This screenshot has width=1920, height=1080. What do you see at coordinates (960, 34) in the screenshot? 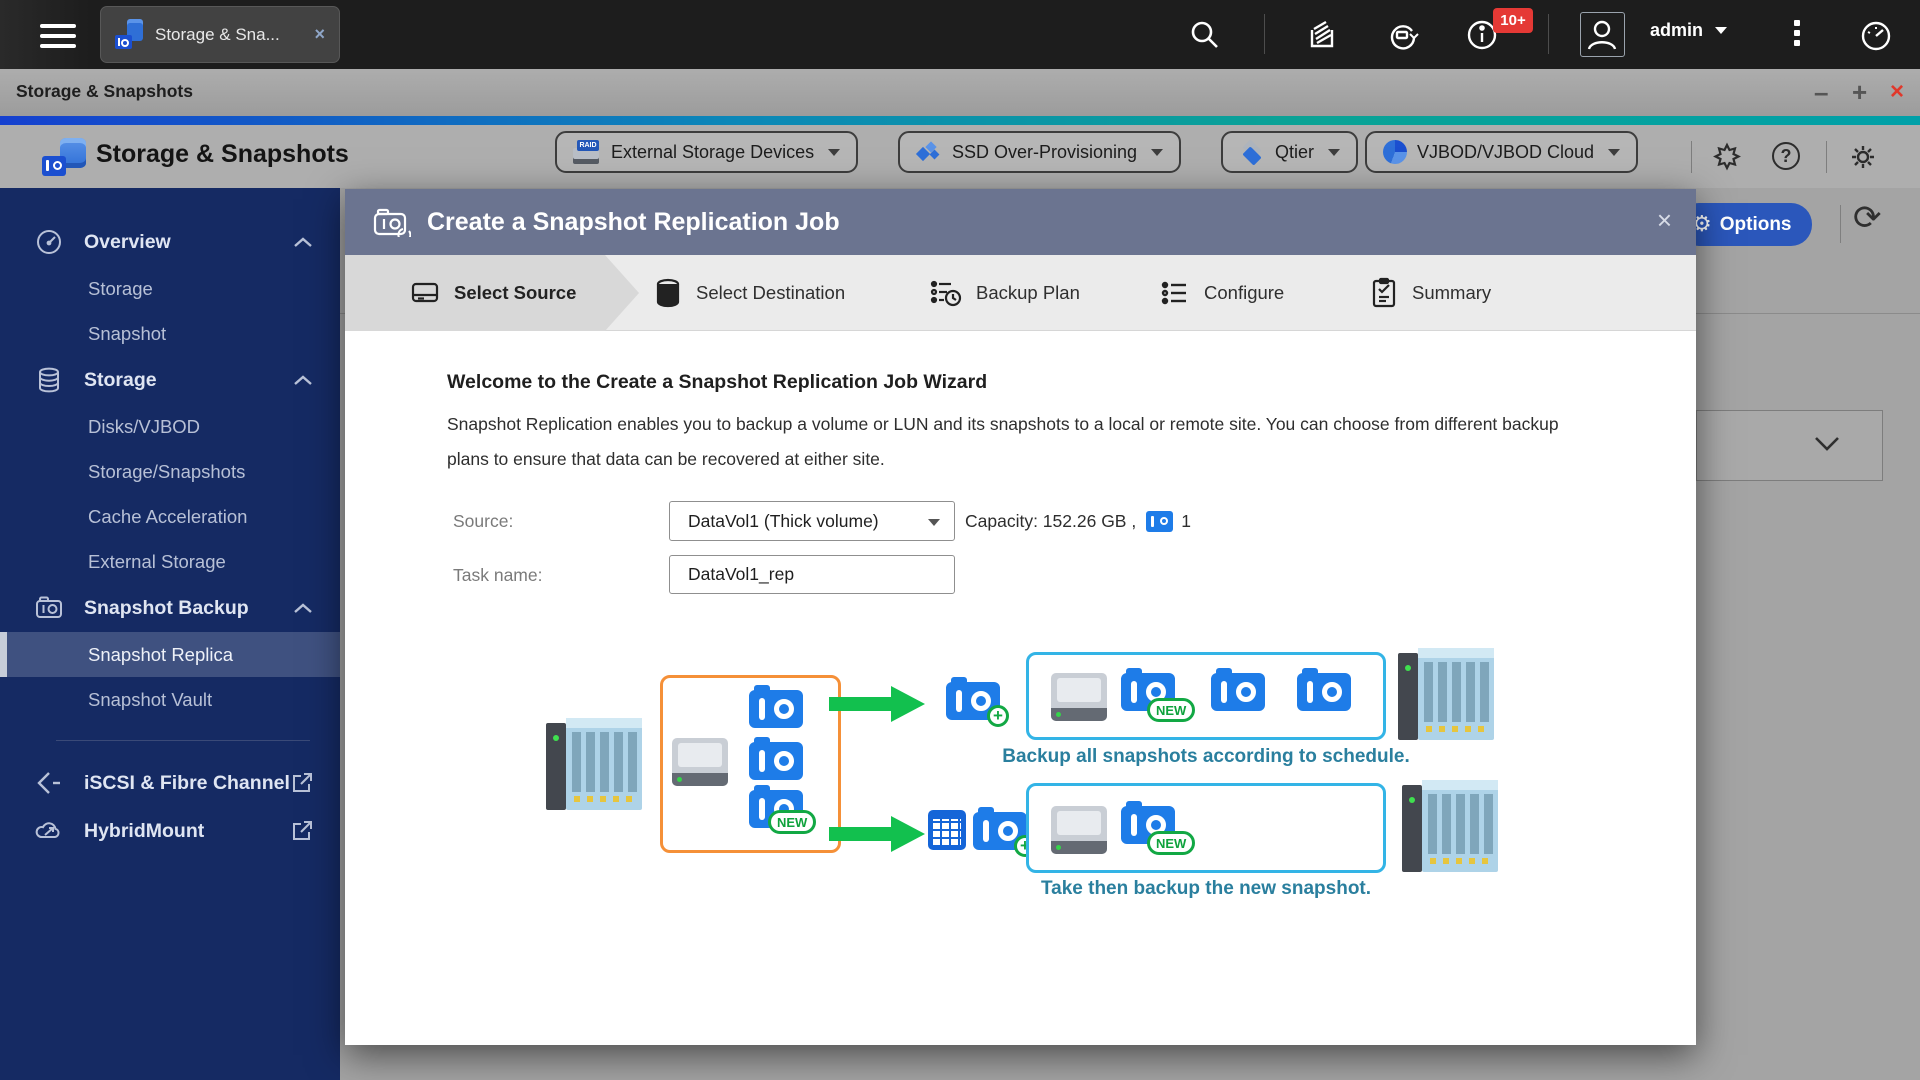
I see `desktop-top-bar: Storage & Sna... × 10+ admin` at bounding box center [960, 34].